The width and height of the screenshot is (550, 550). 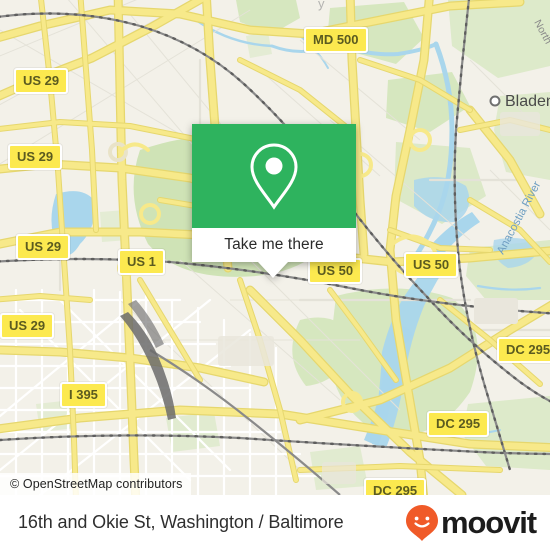 What do you see at coordinates (336, 40) in the screenshot?
I see `highway-shield: MD 500` at bounding box center [336, 40].